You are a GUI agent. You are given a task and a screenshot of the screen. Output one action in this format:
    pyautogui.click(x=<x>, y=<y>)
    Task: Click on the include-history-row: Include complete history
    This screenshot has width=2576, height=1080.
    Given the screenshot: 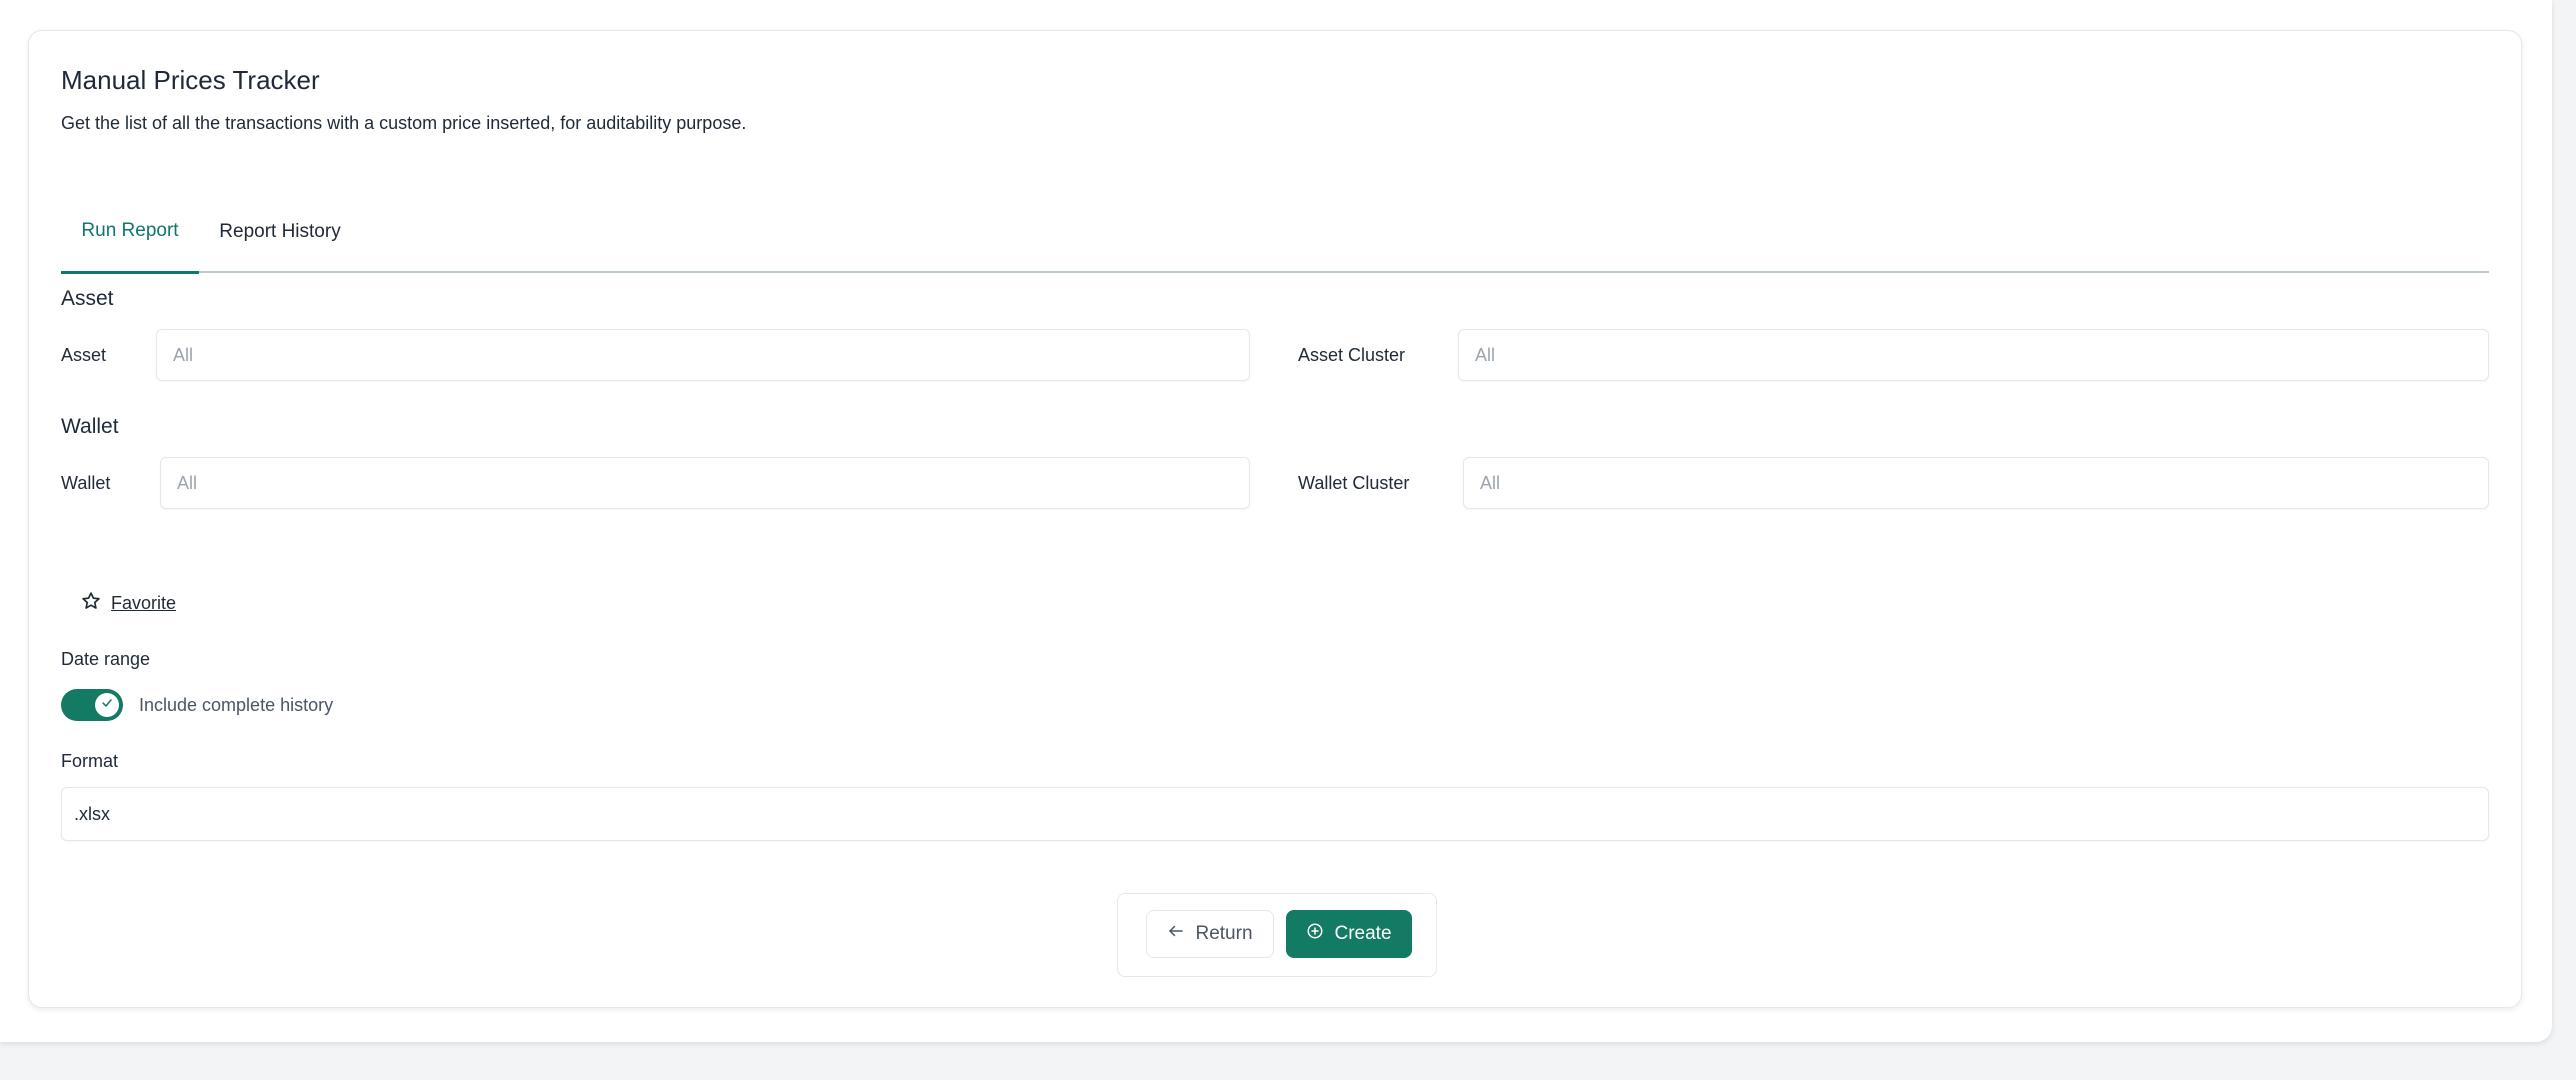 What is the action you would take?
    pyautogui.click(x=197, y=705)
    